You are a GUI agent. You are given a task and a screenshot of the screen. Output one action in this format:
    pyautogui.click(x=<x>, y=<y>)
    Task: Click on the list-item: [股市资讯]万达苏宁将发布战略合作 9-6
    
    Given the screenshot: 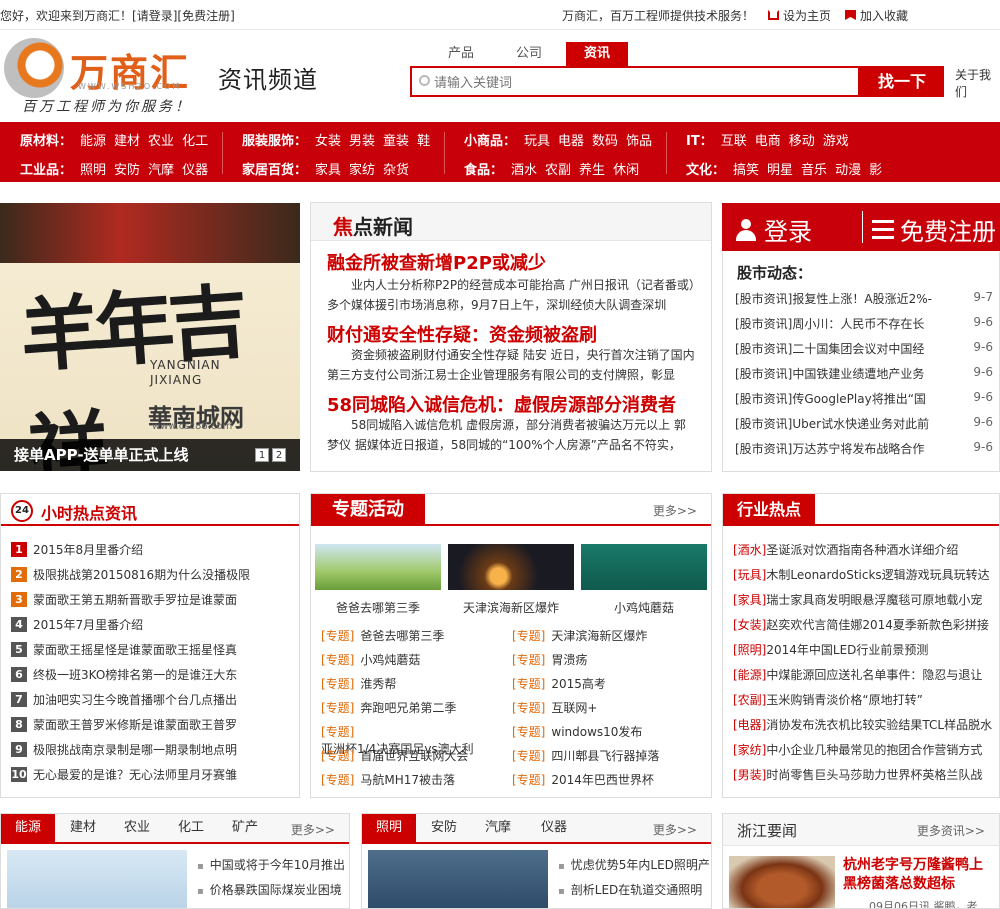 What is the action you would take?
    pyautogui.click(x=866, y=449)
    